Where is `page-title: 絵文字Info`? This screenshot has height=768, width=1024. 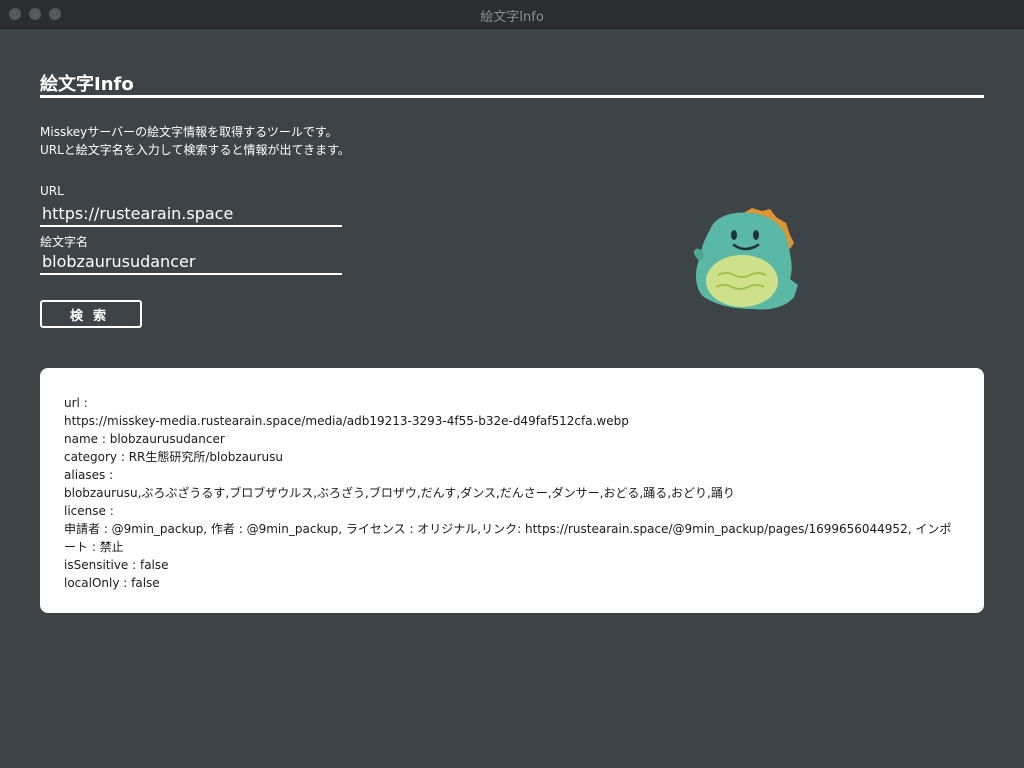
page-title: 絵文字Info is located at coordinates (87, 84).